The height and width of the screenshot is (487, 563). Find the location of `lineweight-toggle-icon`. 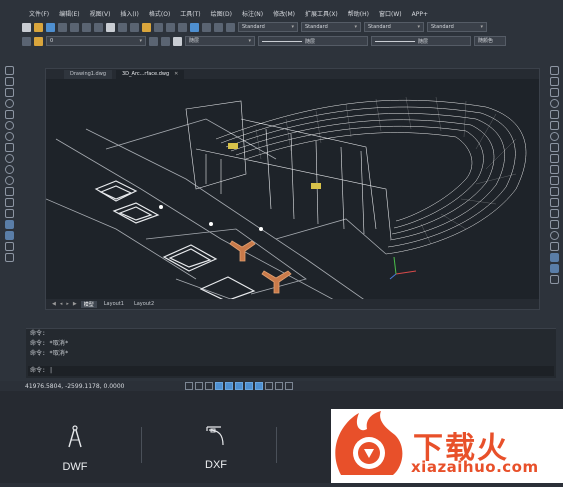

lineweight-toggle-icon is located at coordinates (269, 386).